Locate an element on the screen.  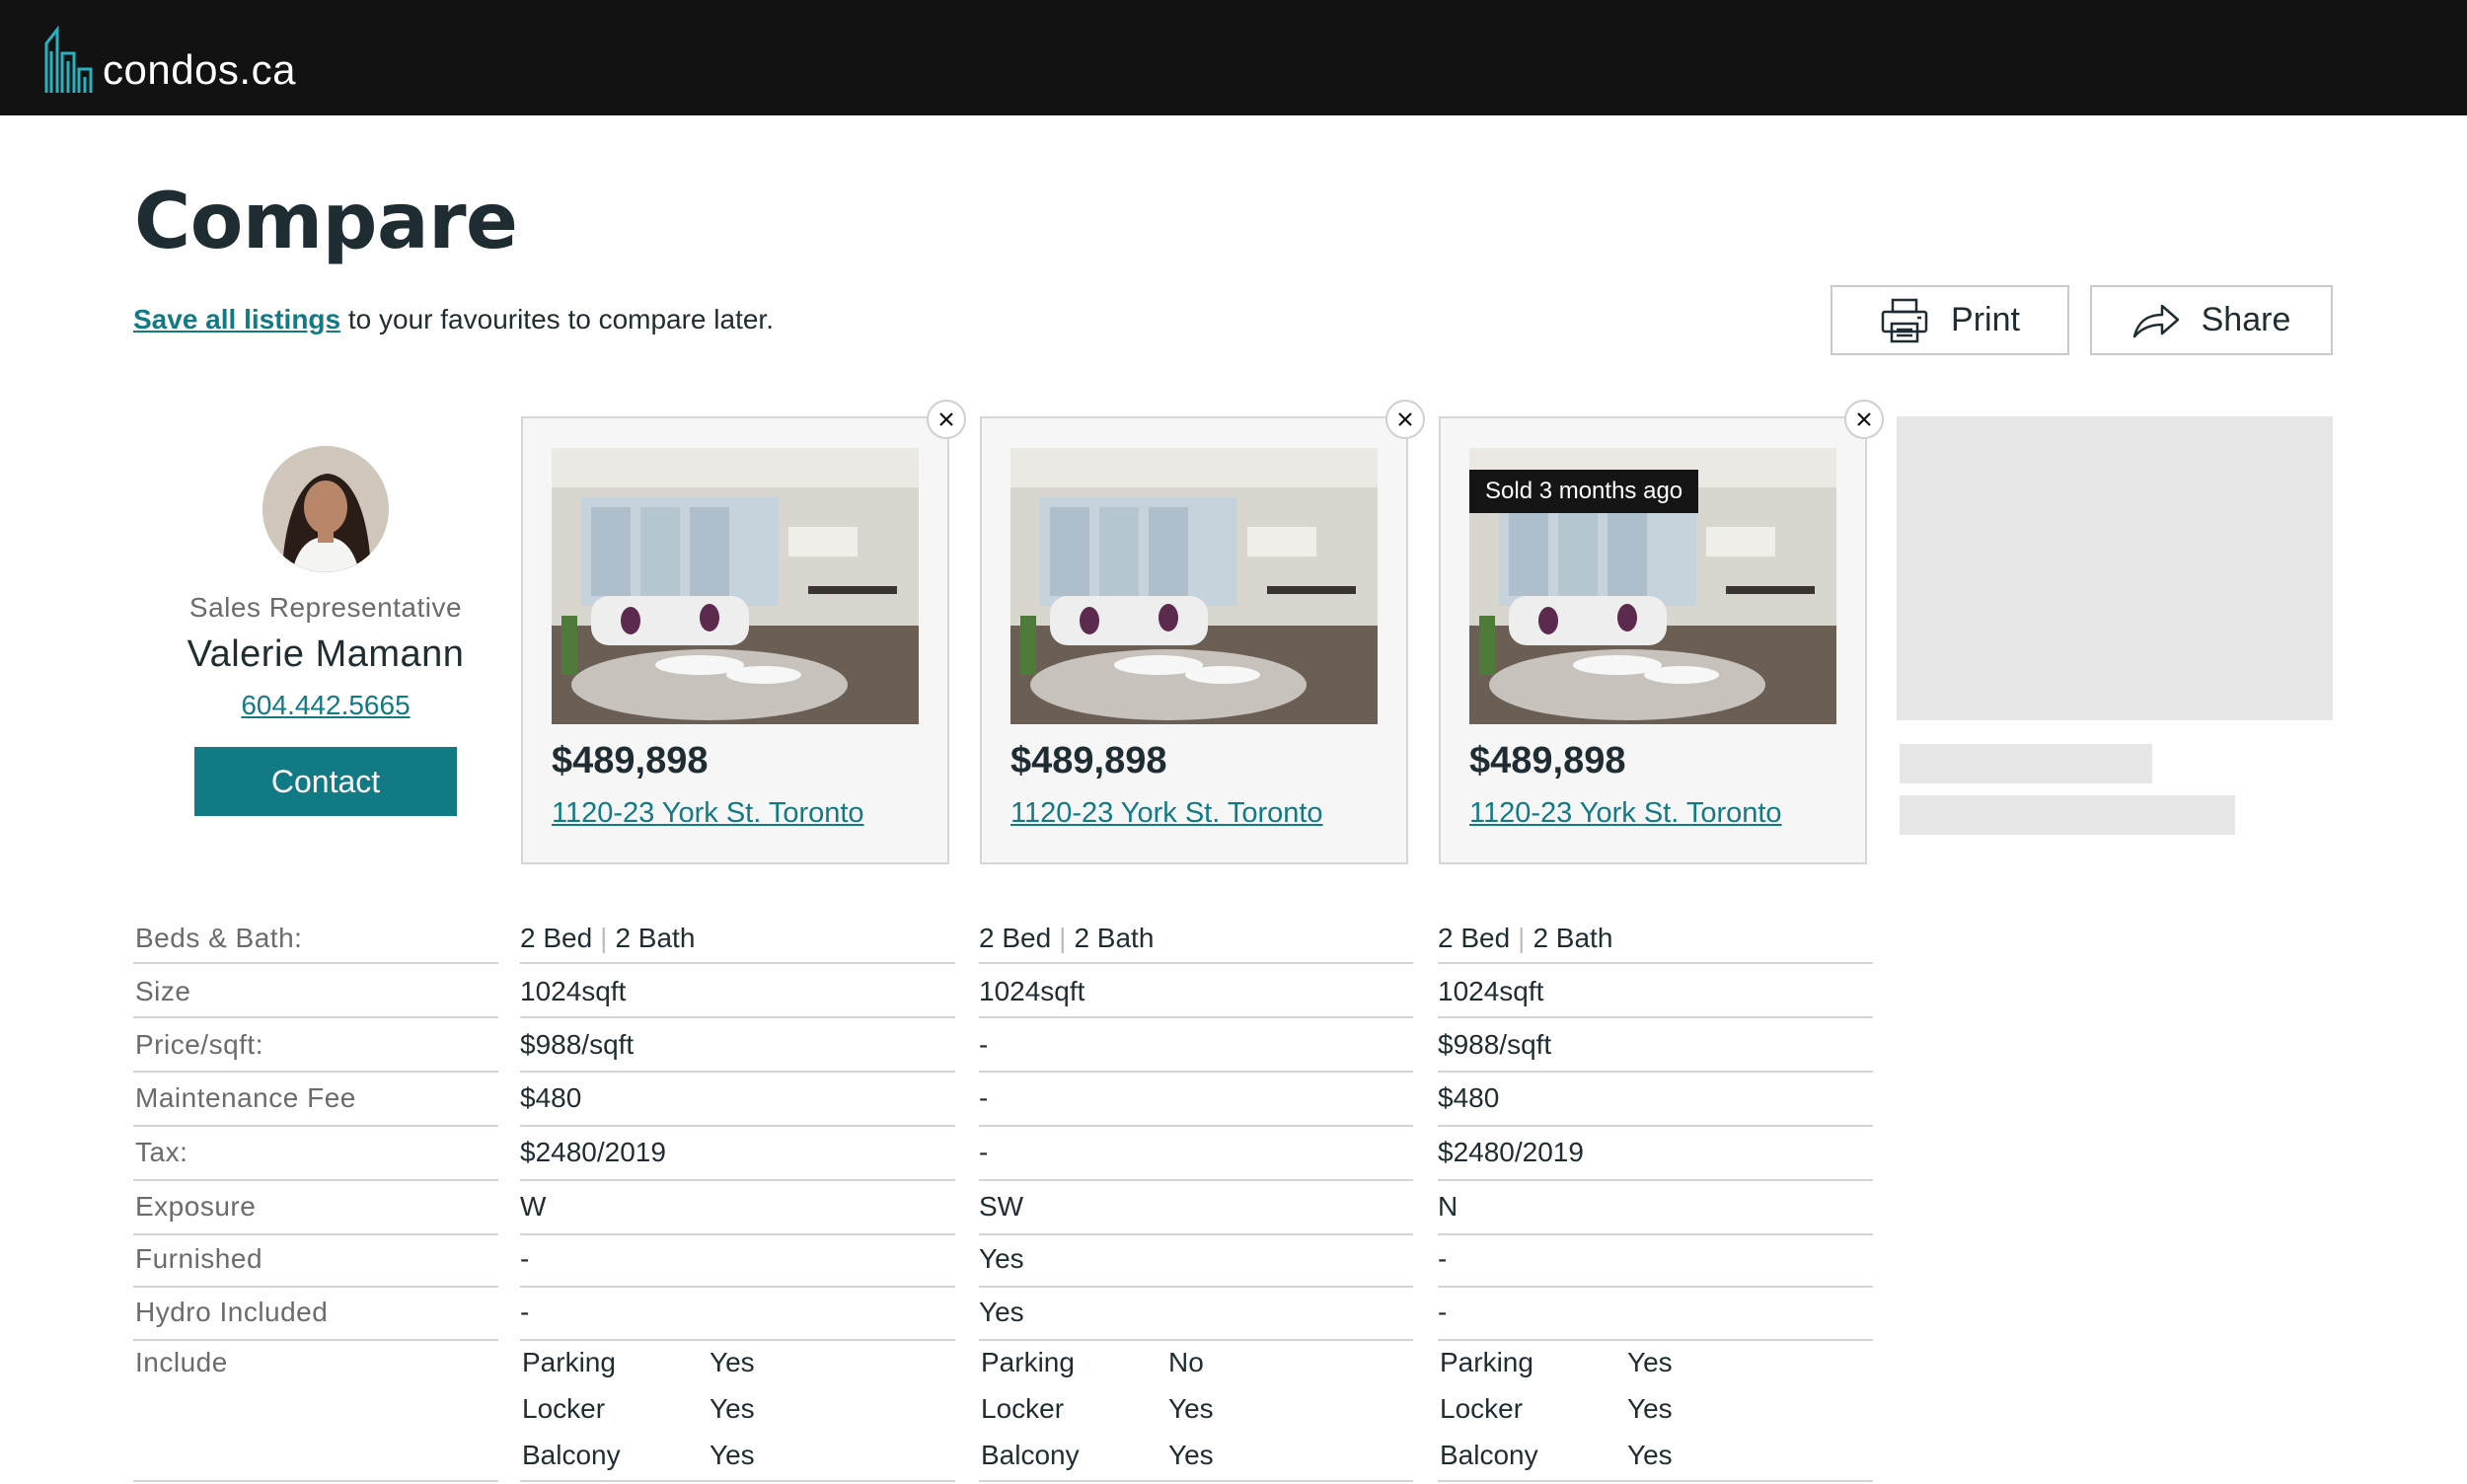
value-cell: SW is located at coordinates (1001, 1206).